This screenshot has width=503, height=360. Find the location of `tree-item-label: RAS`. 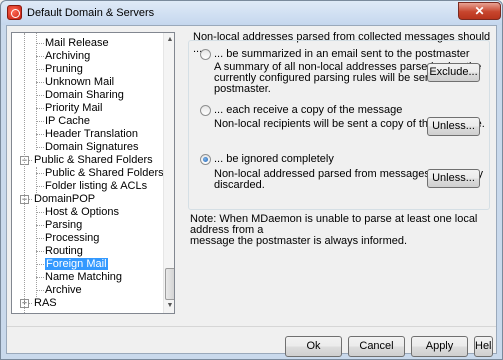

tree-item-label: RAS is located at coordinates (45, 303).